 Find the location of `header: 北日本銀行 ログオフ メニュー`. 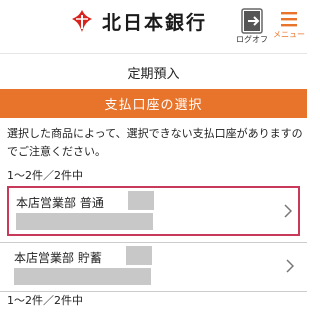

header: 北日本銀行 ログオフ メニュー is located at coordinates (153, 23).